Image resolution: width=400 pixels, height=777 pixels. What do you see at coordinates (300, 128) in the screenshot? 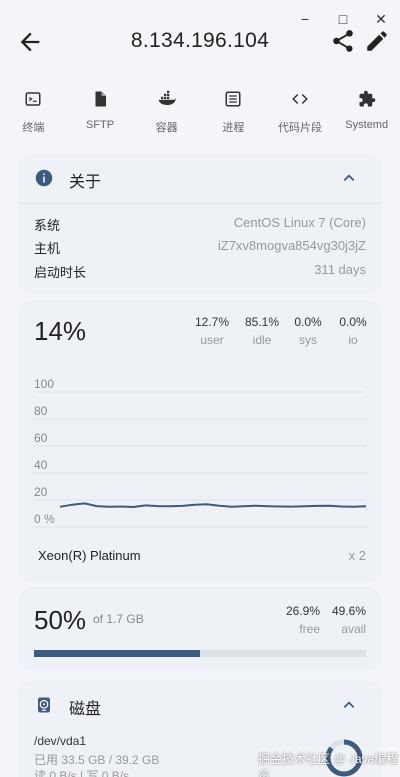
I see `tool-label: 代码片段` at bounding box center [300, 128].